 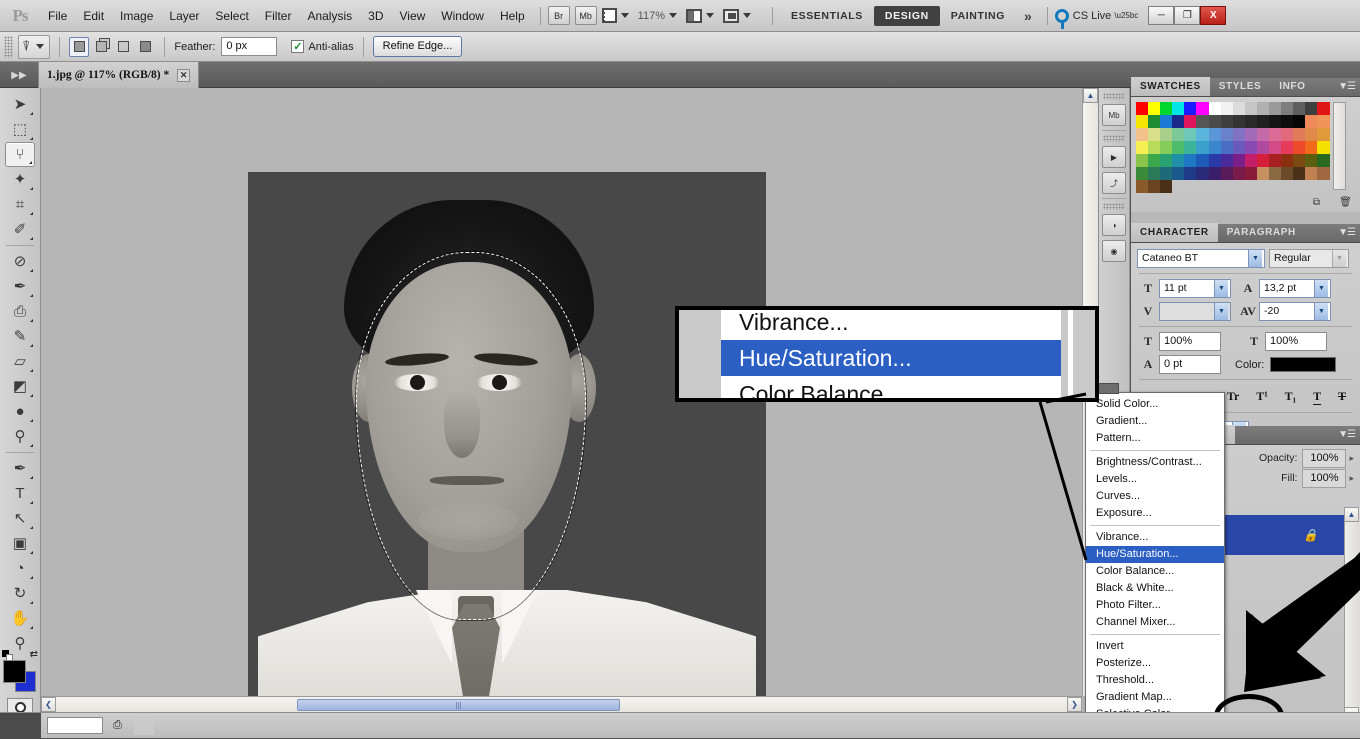 What do you see at coordinates (322, 46) in the screenshot?
I see `antialias-control: ✓ Anti-alias` at bounding box center [322, 46].